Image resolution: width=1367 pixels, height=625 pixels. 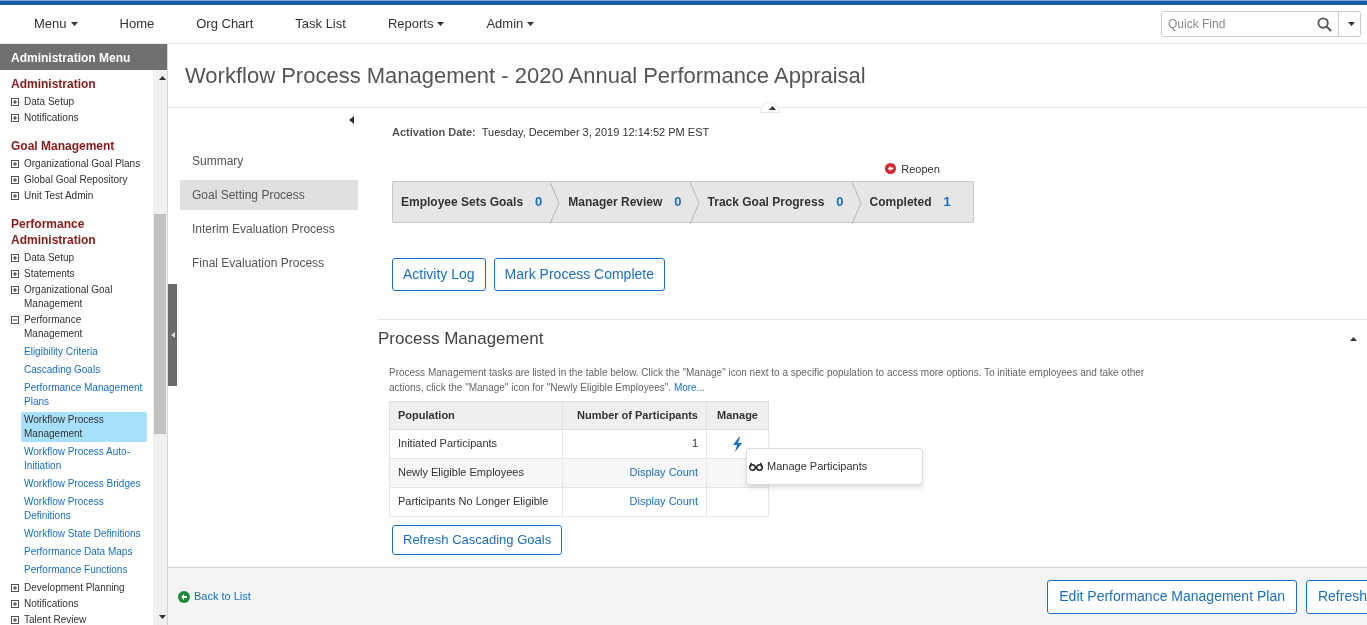 What do you see at coordinates (84, 570) in the screenshot?
I see `sidebar-link: Performance Functions` at bounding box center [84, 570].